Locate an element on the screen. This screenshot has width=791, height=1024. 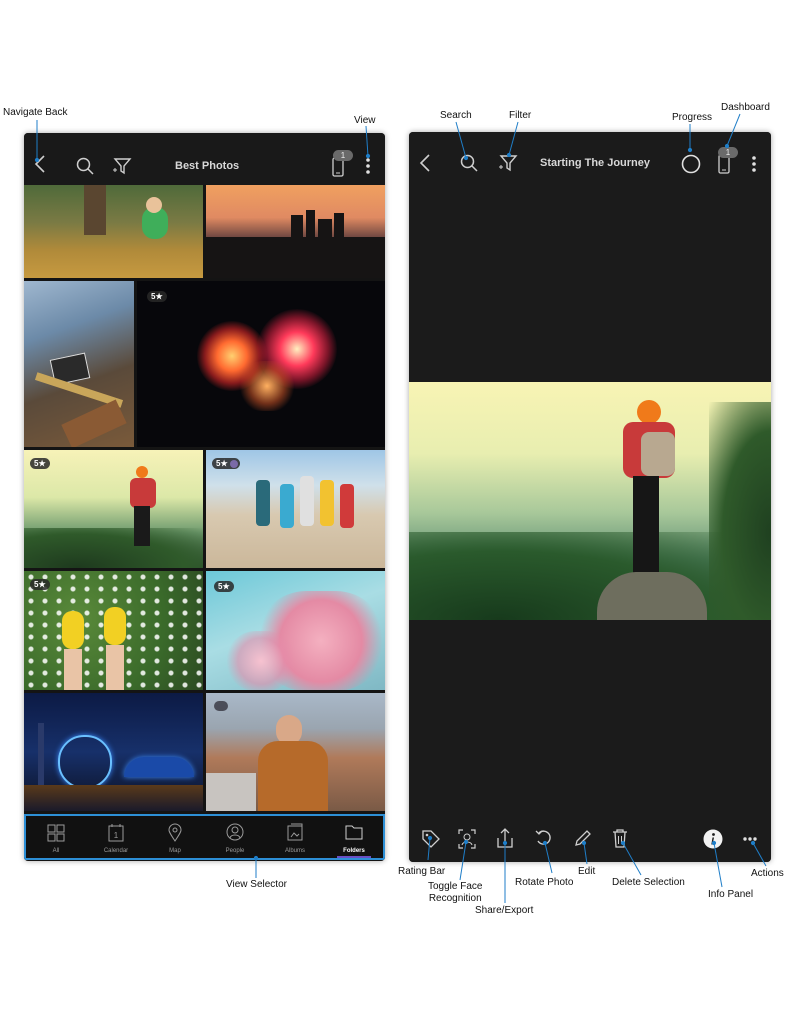
page-title: Starting The Journey is located at coordinates (595, 163).